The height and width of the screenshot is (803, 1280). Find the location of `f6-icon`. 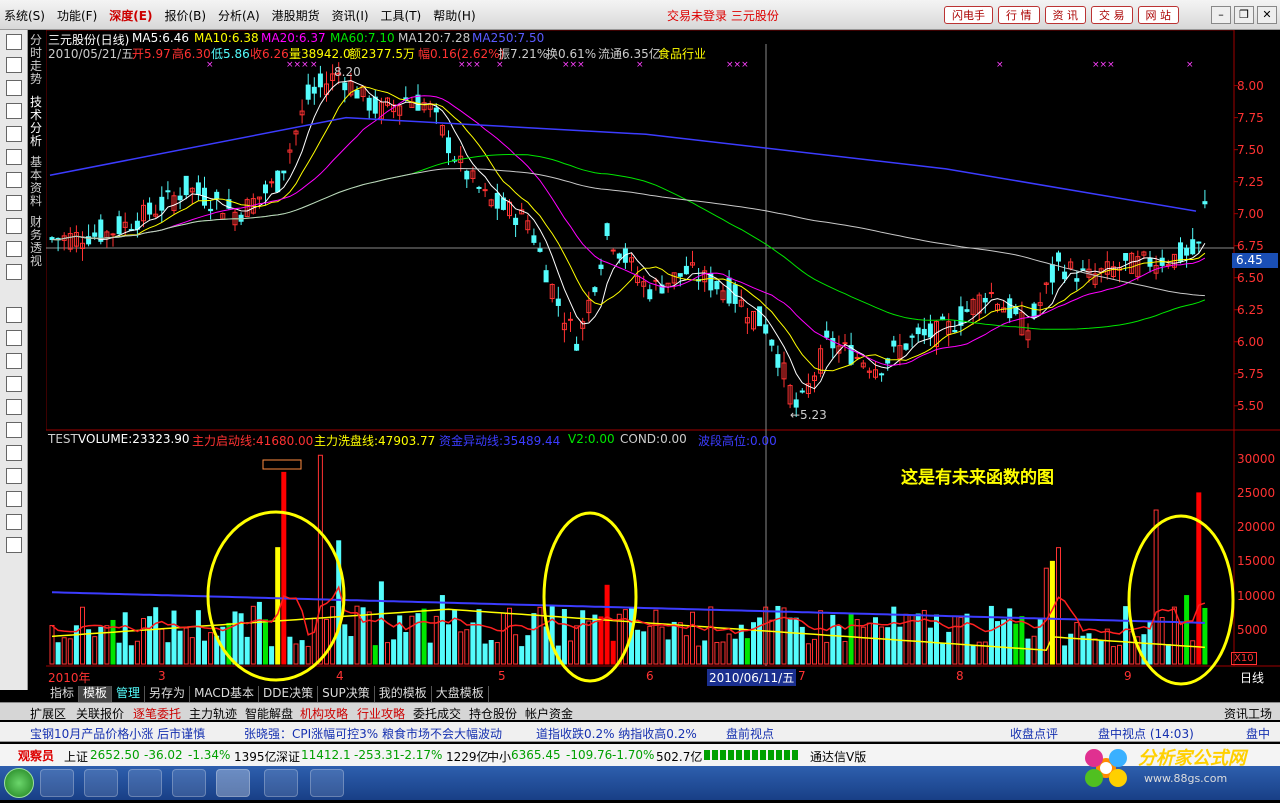

f6-icon is located at coordinates (14, 249).